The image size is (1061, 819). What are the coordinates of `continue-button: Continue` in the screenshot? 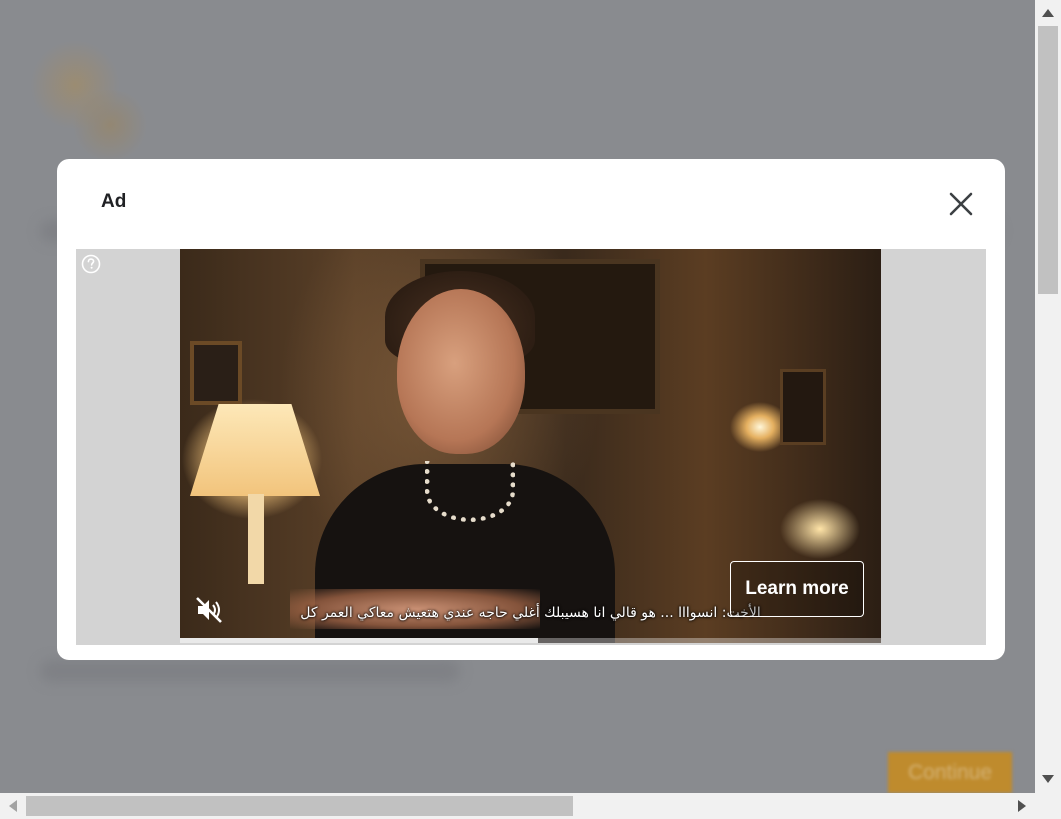 It's located at (950, 772).